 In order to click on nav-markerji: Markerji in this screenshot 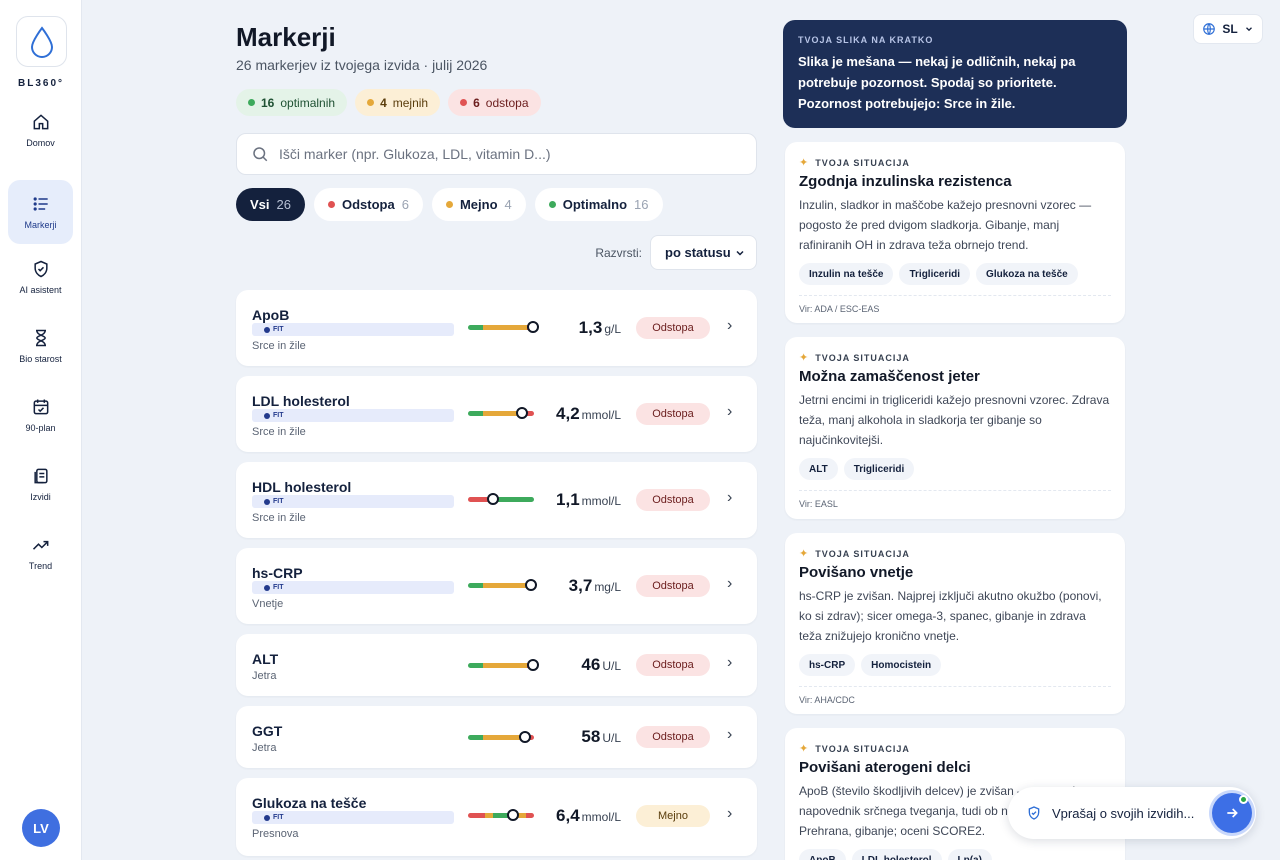, I will do `click(40, 212)`.